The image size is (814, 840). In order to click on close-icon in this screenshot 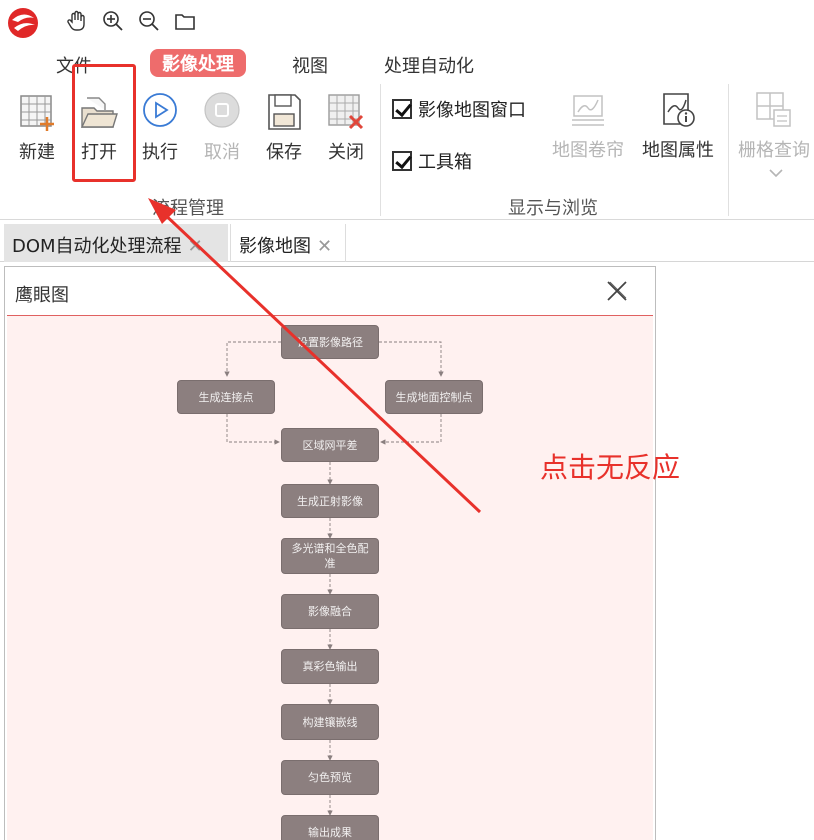, I will do `click(617, 291)`.